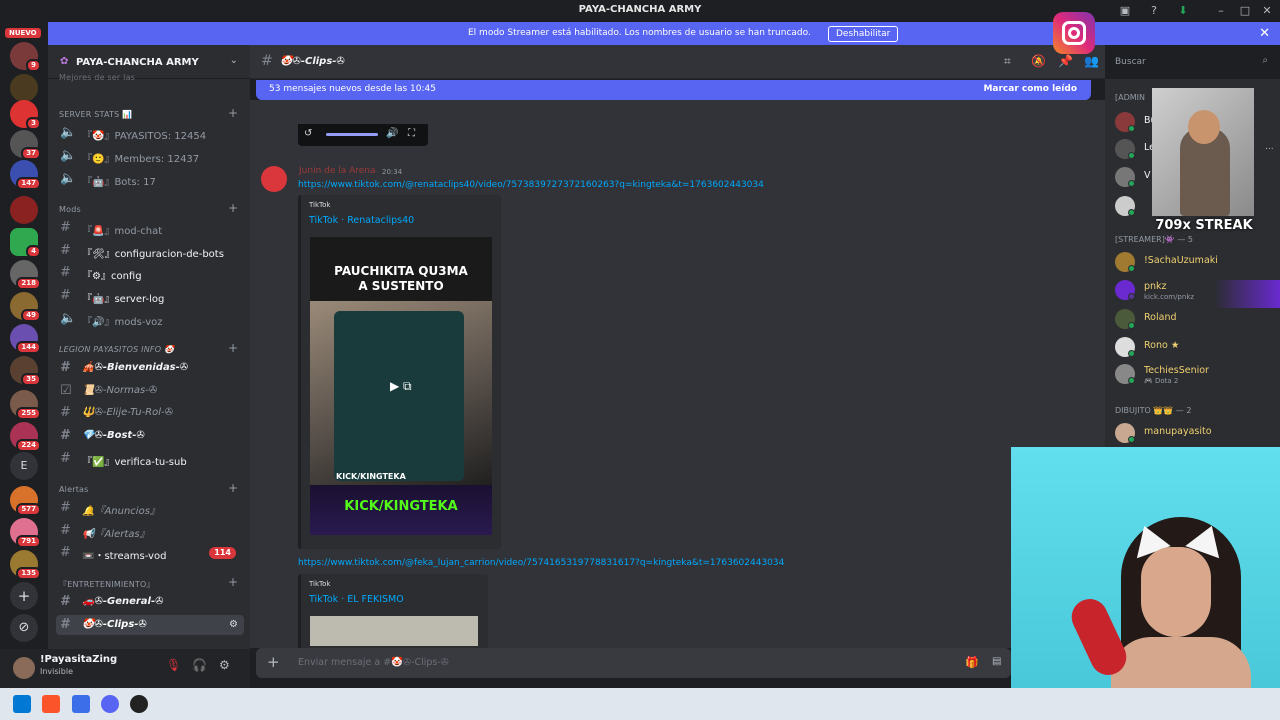 Image resolution: width=1280 pixels, height=720 pixels. I want to click on obs-icon, so click(139, 704).